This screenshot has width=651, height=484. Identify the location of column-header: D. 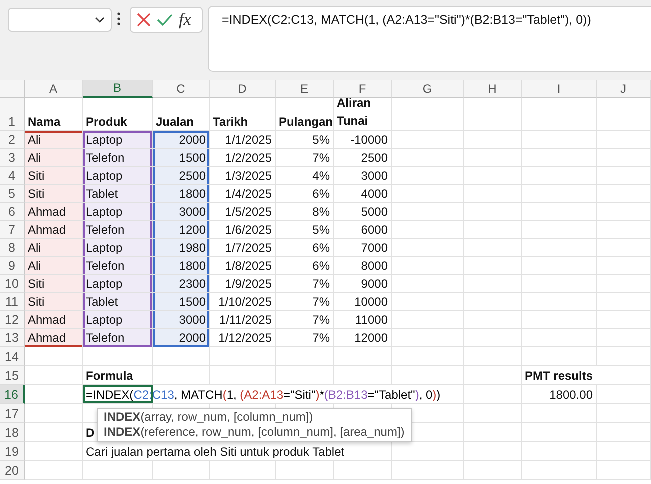
(243, 89).